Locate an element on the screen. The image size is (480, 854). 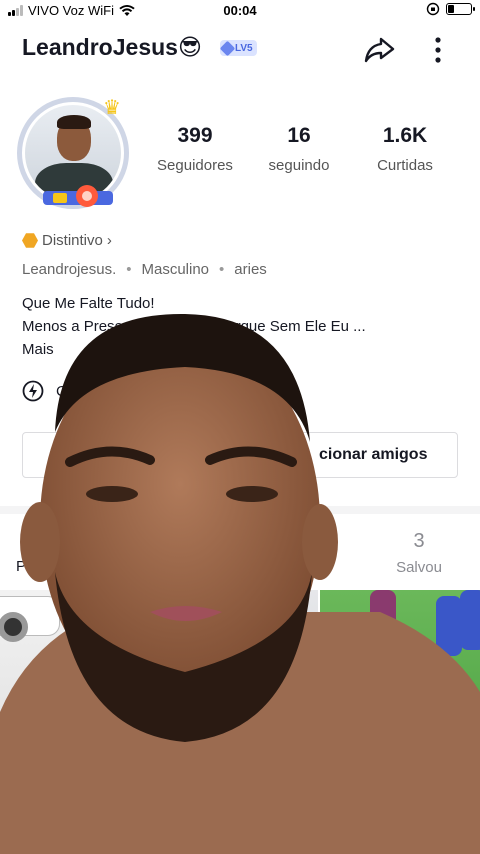
tab-saved-label: Salvou is located at coordinates (419, 567).